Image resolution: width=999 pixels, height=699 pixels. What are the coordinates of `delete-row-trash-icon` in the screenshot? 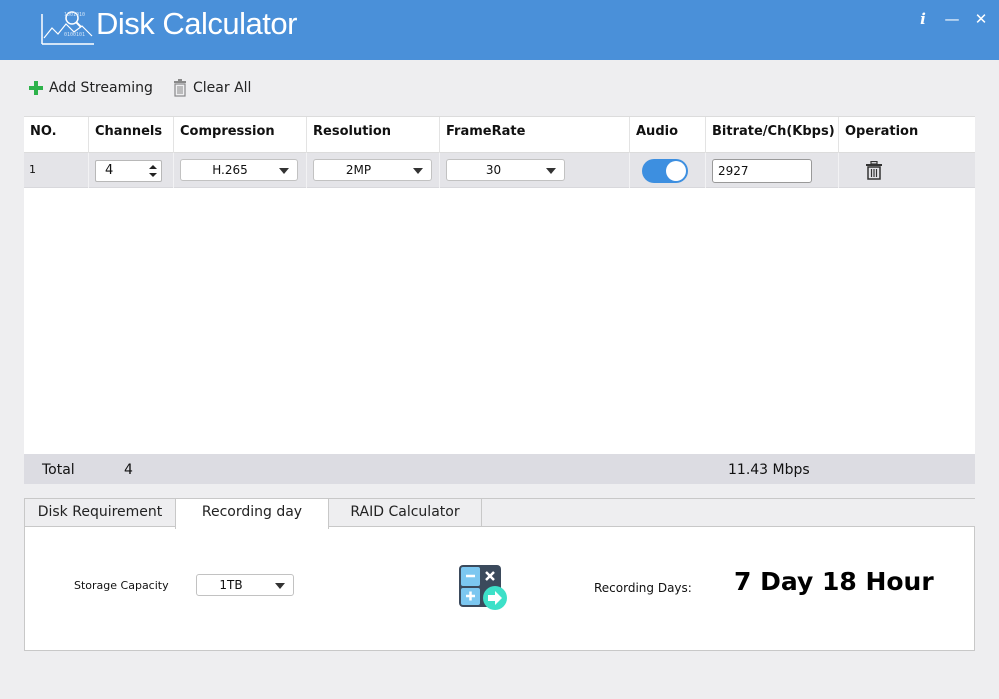 It's located at (874, 170).